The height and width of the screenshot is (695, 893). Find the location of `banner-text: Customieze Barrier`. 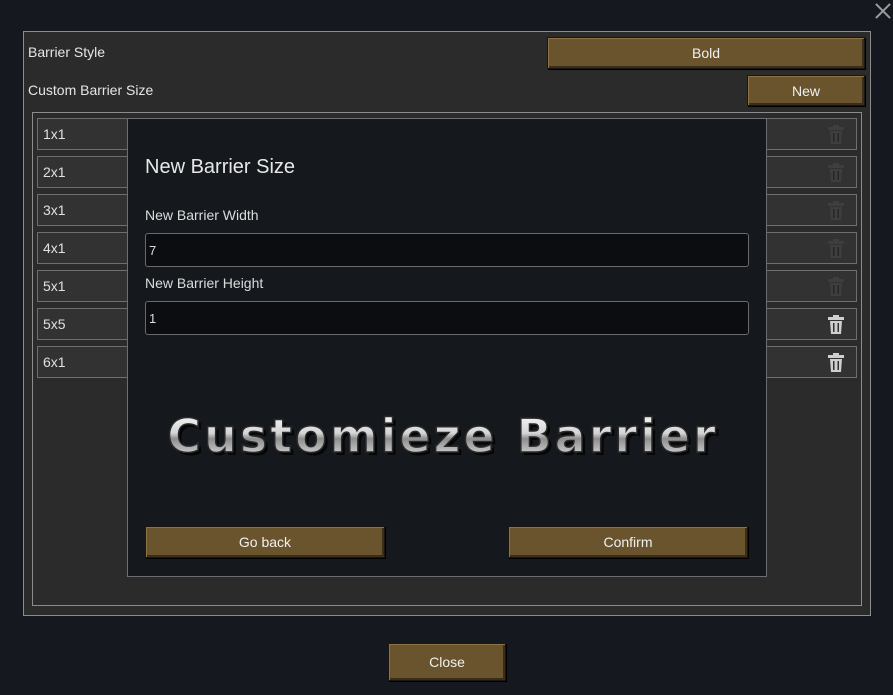

banner-text: Customieze Barrier is located at coordinates (443, 436).